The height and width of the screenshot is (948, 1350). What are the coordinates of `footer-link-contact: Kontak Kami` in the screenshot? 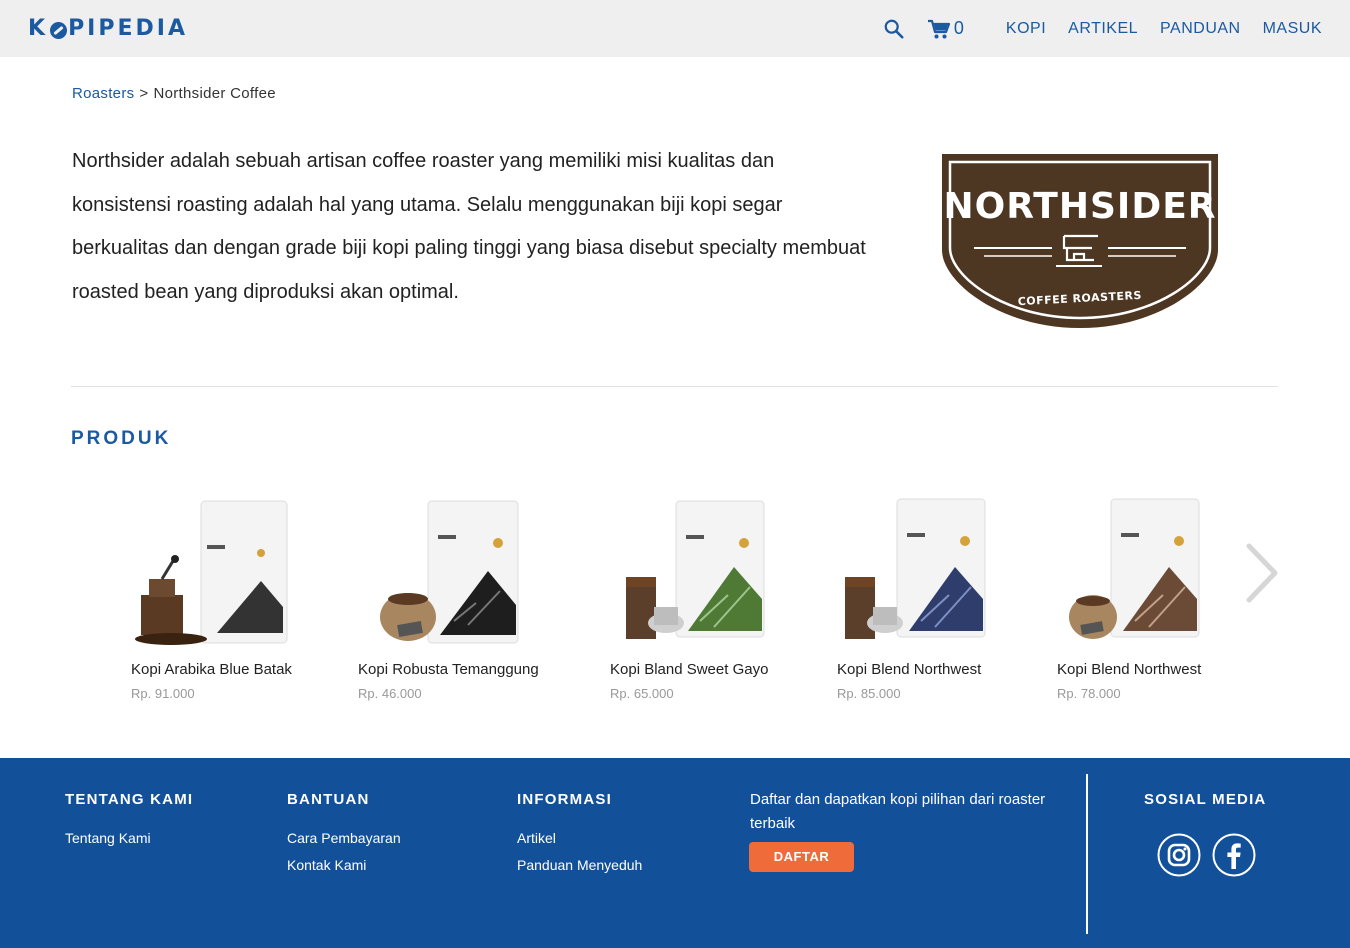 It's located at (344, 865).